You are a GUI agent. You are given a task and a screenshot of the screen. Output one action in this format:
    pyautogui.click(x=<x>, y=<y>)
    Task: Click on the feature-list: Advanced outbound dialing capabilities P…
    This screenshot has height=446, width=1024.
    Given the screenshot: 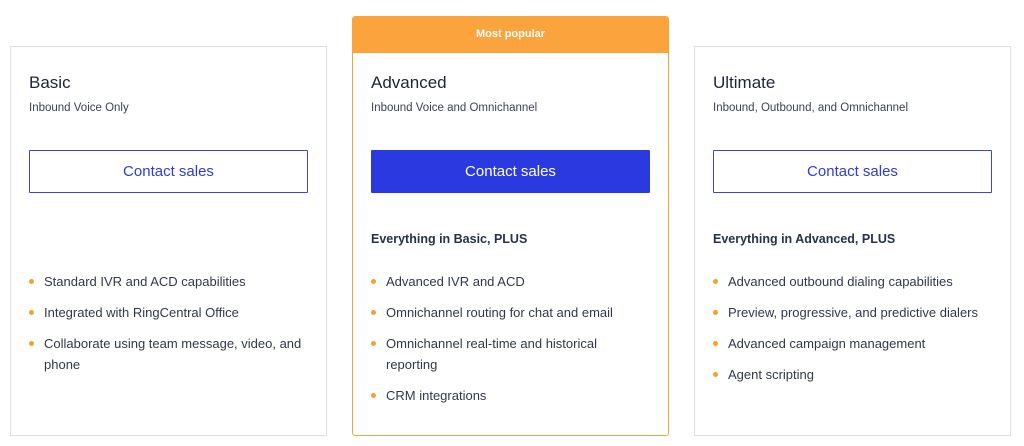 What is the action you would take?
    pyautogui.click(x=853, y=333)
    